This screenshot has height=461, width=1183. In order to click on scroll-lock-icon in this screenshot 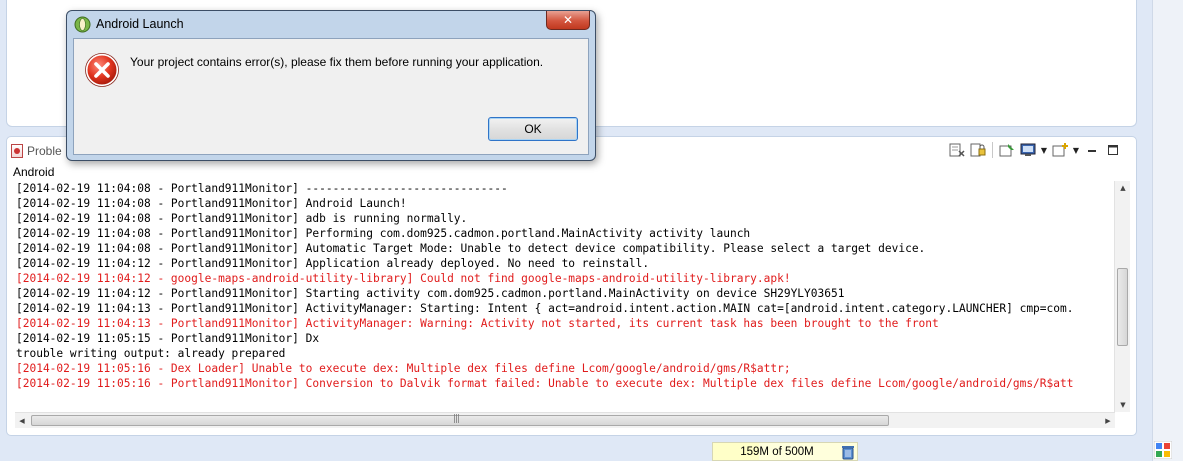, I will do `click(978, 150)`.